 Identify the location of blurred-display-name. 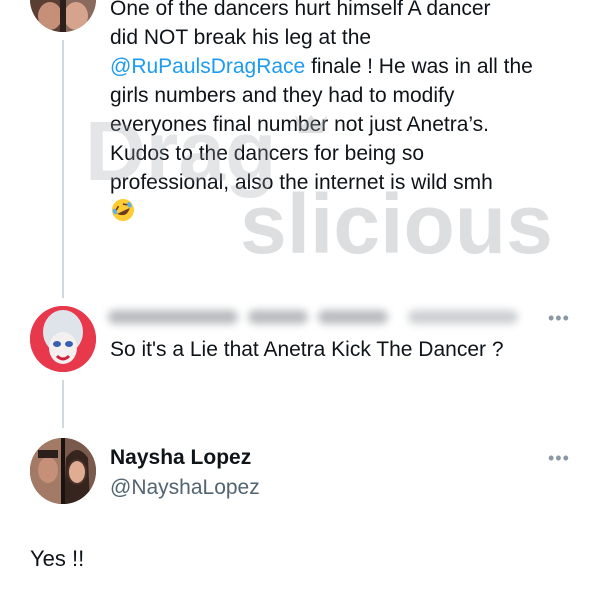
(318, 317).